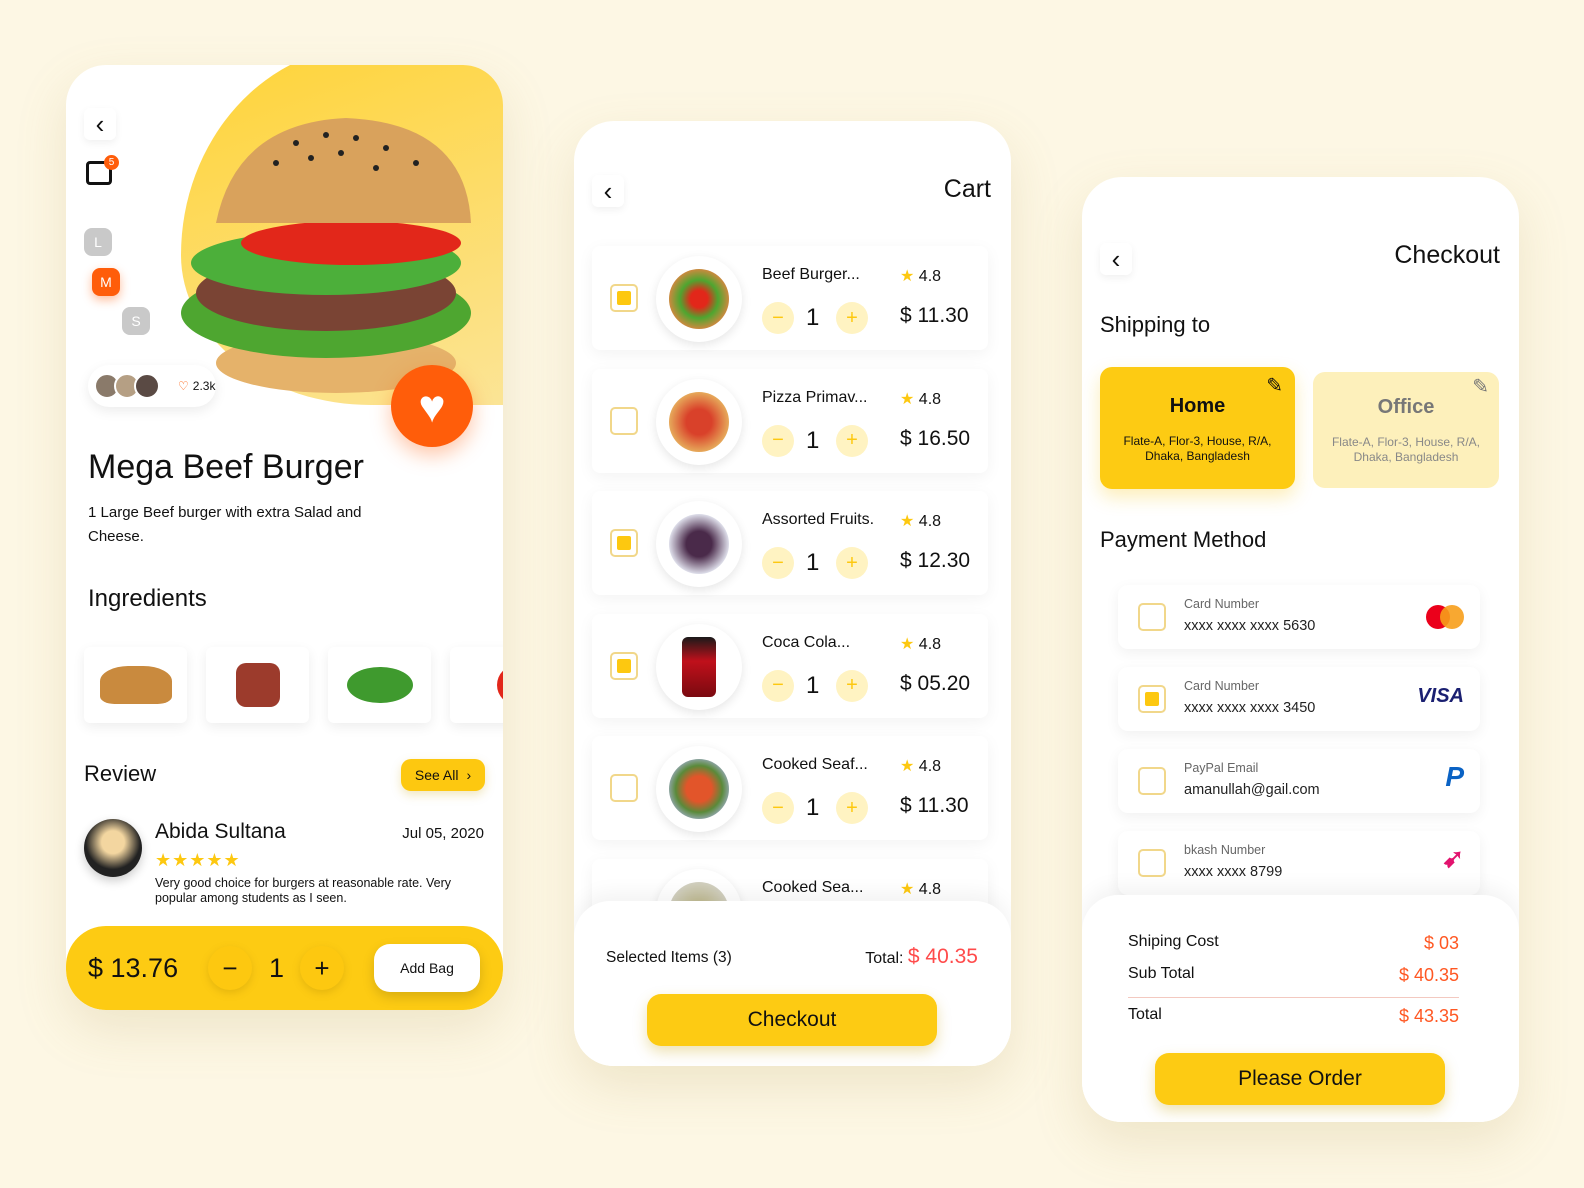 This screenshot has height=1188, width=1584. Describe the element at coordinates (284, 968) in the screenshot. I see `add-to-bag-bar: $ 13.76 − 1 + Add Bag` at that location.